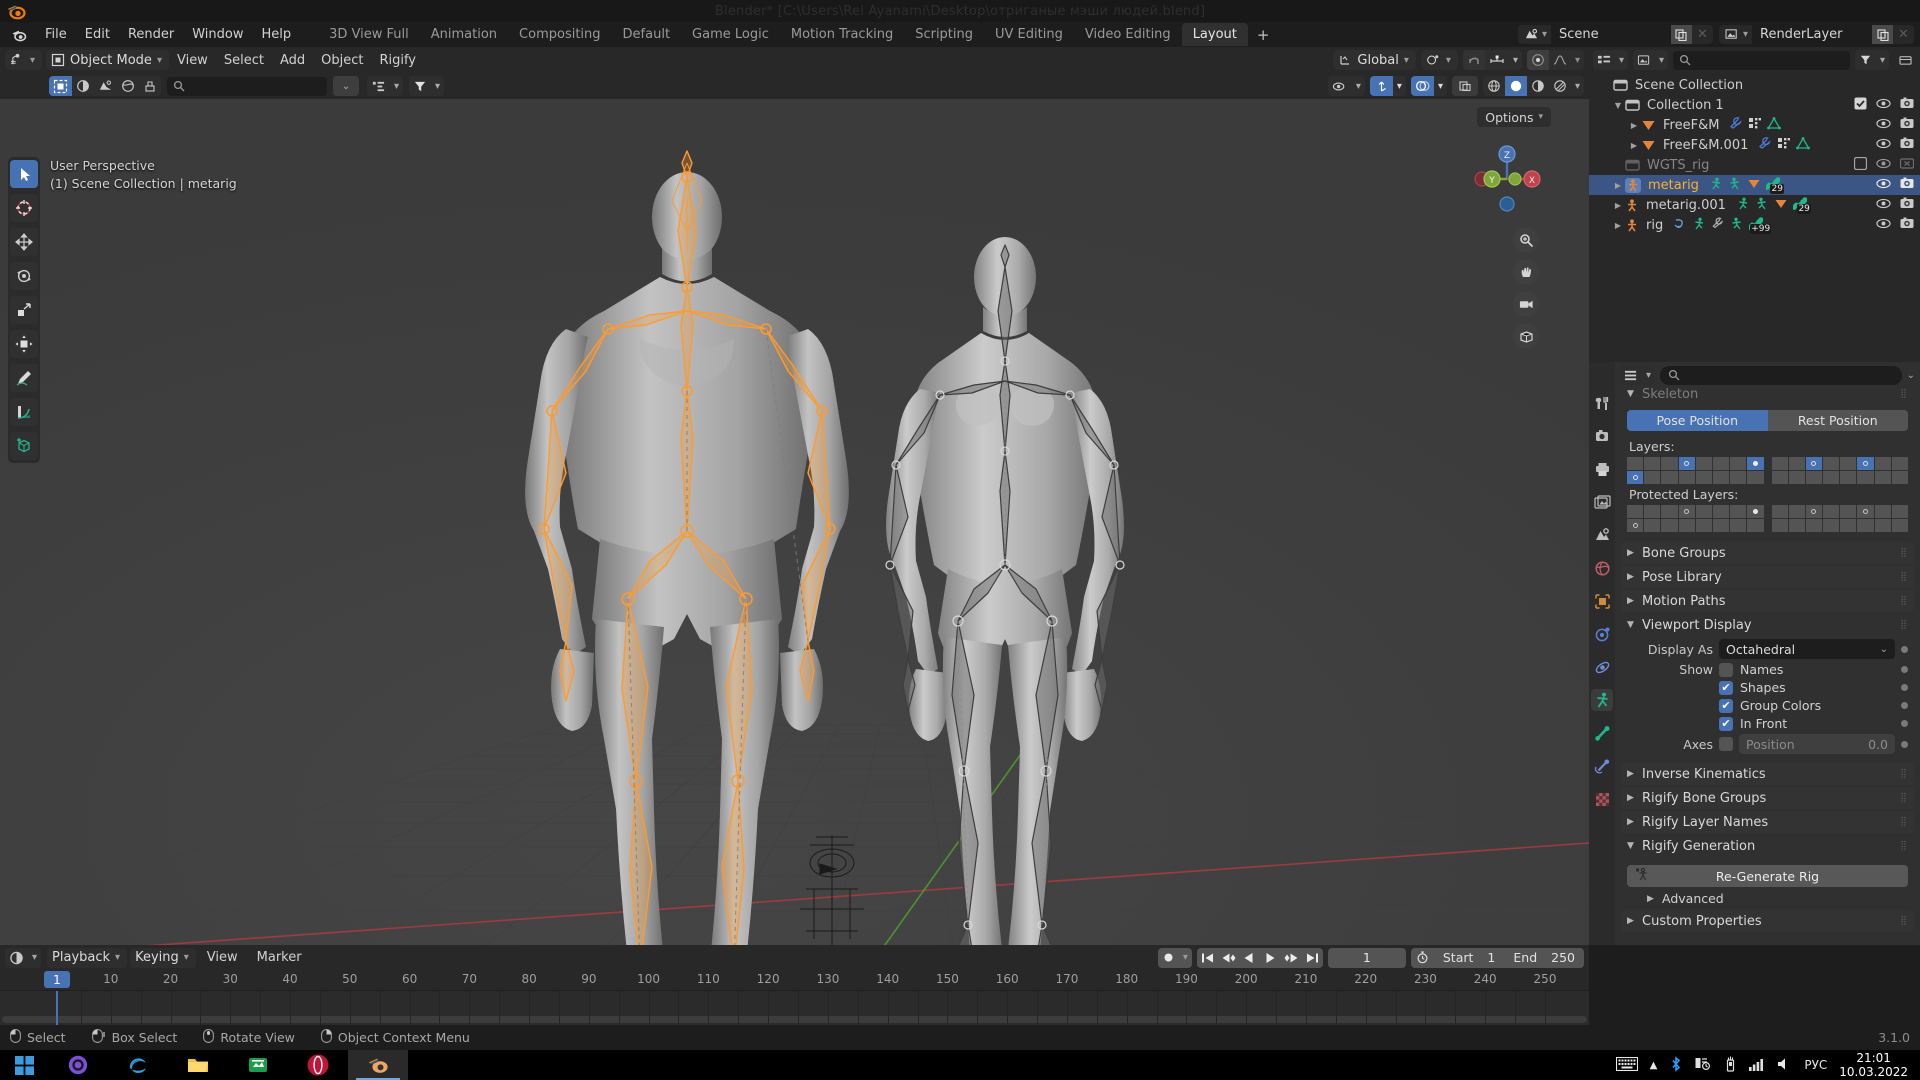 The height and width of the screenshot is (1080, 1920). I want to click on pose-icon, so click(1735, 185).